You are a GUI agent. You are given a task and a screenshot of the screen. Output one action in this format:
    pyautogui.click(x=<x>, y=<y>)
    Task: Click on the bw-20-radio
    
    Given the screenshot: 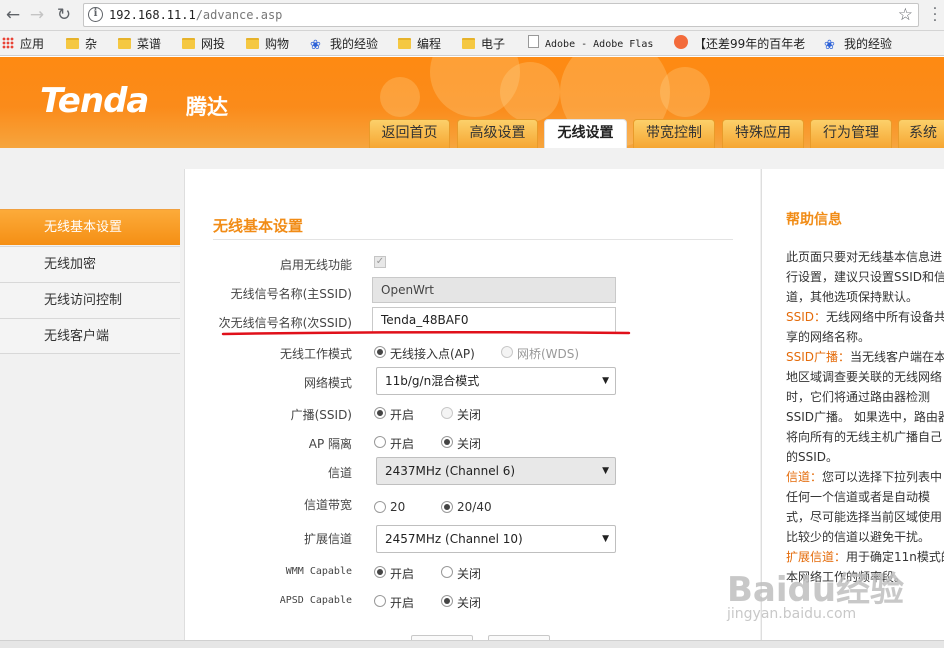 What is the action you would take?
    pyautogui.click(x=380, y=507)
    